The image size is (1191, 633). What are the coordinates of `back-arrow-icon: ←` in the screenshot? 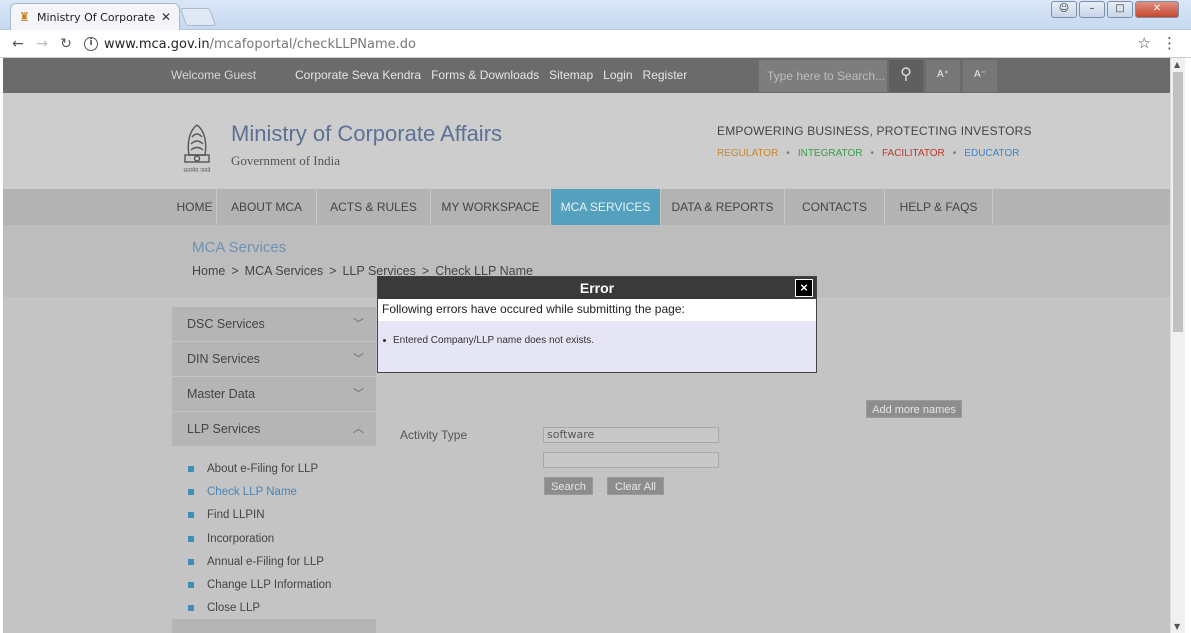 It's located at (18, 44).